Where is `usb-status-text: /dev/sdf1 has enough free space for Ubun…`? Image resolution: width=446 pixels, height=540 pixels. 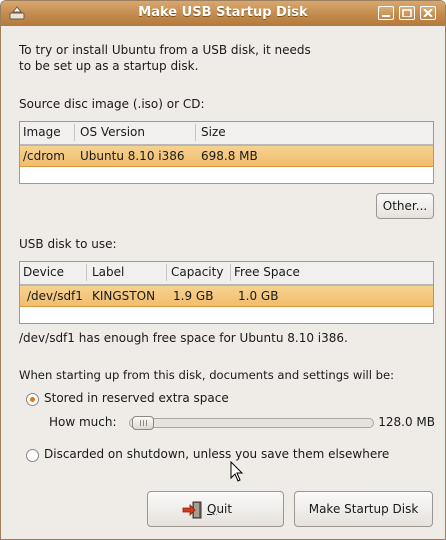
usb-status-text: /dev/sdf1 has enough free space for Ubun… is located at coordinates (183, 338).